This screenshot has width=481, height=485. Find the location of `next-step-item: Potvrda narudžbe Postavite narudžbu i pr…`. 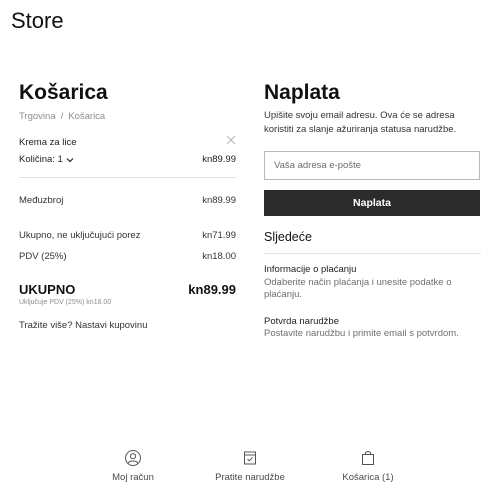

next-step-item: Potvrda narudžbe Postavite narudžbu i pr… is located at coordinates (372, 328).